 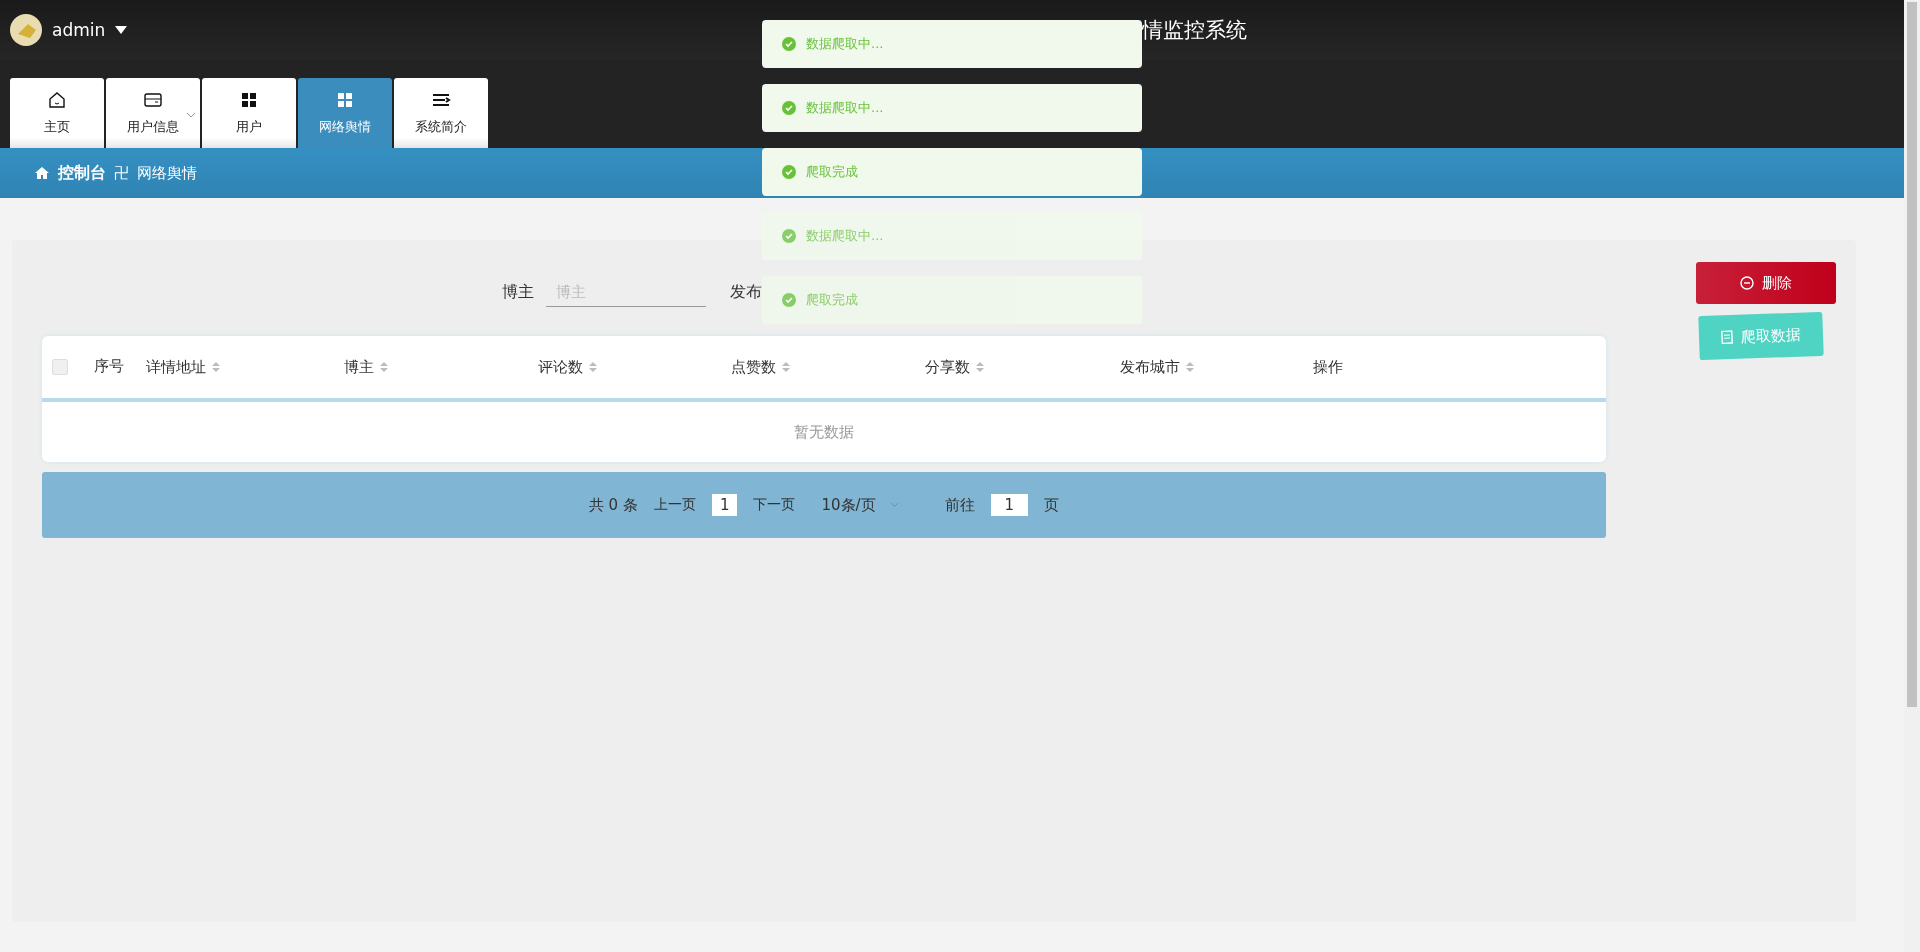 What do you see at coordinates (947, 367) in the screenshot?
I see `column-header: 分享数` at bounding box center [947, 367].